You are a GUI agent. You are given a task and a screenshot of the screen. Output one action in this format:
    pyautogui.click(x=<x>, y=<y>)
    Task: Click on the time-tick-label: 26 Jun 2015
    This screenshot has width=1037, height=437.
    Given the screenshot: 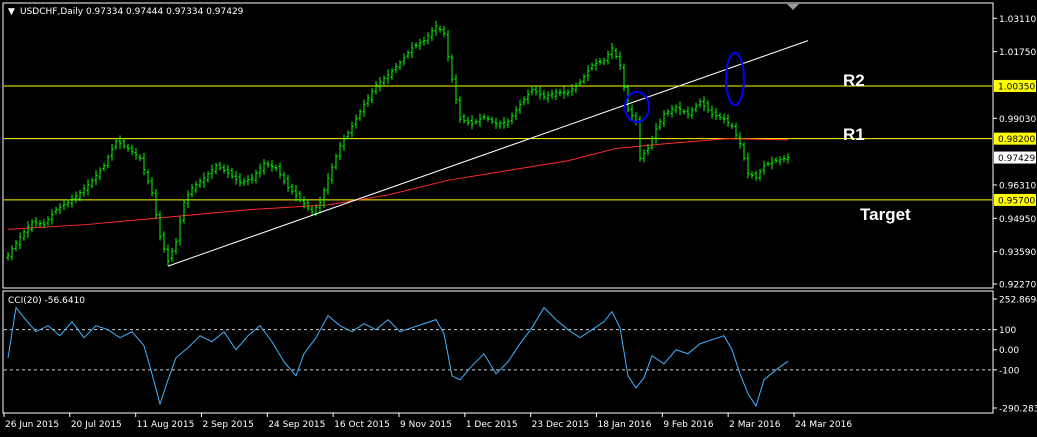 What is the action you would take?
    pyautogui.click(x=32, y=425)
    